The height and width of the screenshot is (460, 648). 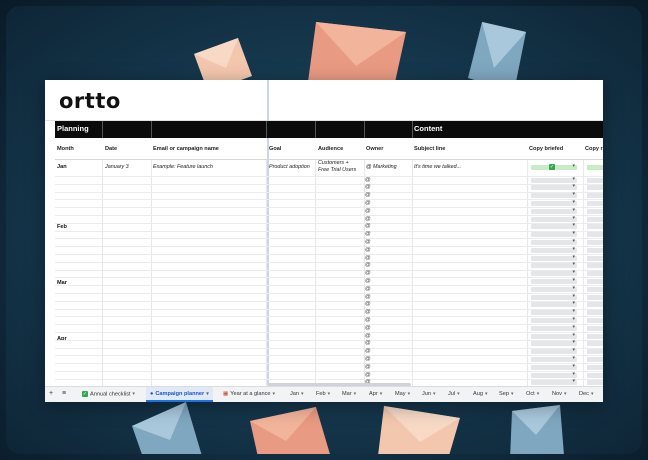 I want to click on tab-annual-checklist: ✓ Annual checklist ▾, so click(x=108, y=394).